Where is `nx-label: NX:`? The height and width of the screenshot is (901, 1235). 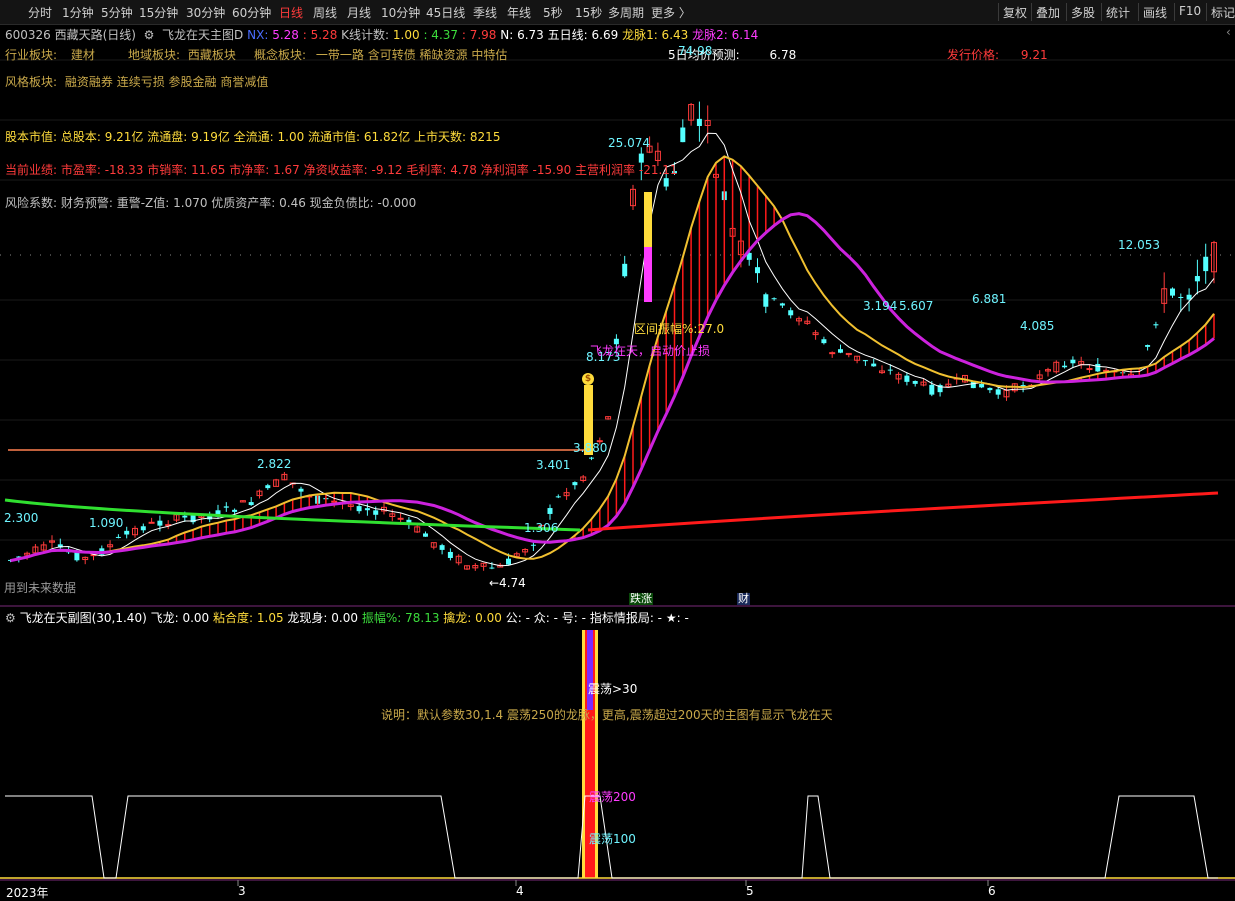 nx-label: NX: is located at coordinates (258, 35).